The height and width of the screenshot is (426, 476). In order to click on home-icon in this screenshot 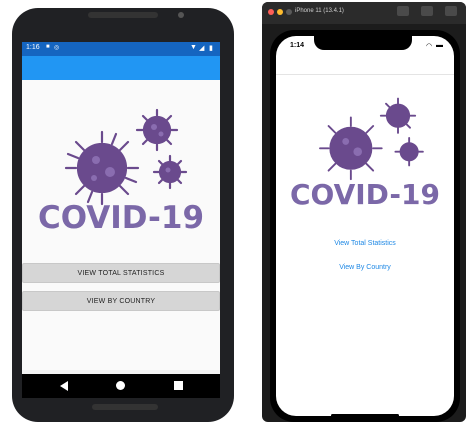, I will do `click(120, 385)`.